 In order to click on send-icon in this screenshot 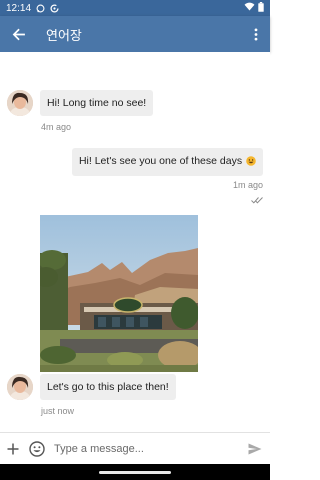, I will do `click(255, 448)`.